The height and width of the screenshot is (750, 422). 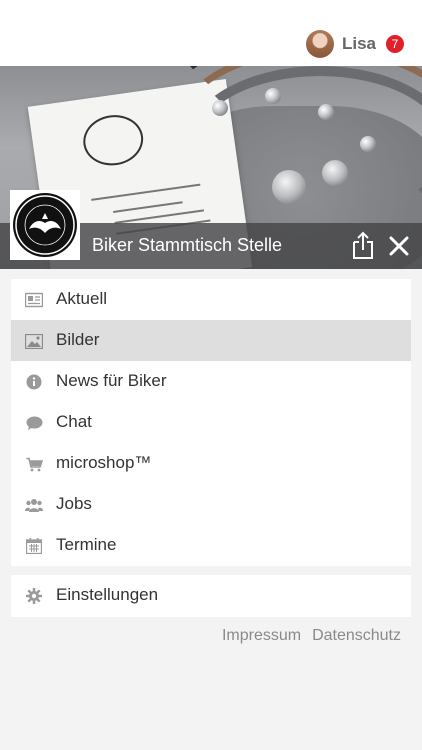 What do you see at coordinates (74, 503) in the screenshot?
I see `menu-item-label: Jobs` at bounding box center [74, 503].